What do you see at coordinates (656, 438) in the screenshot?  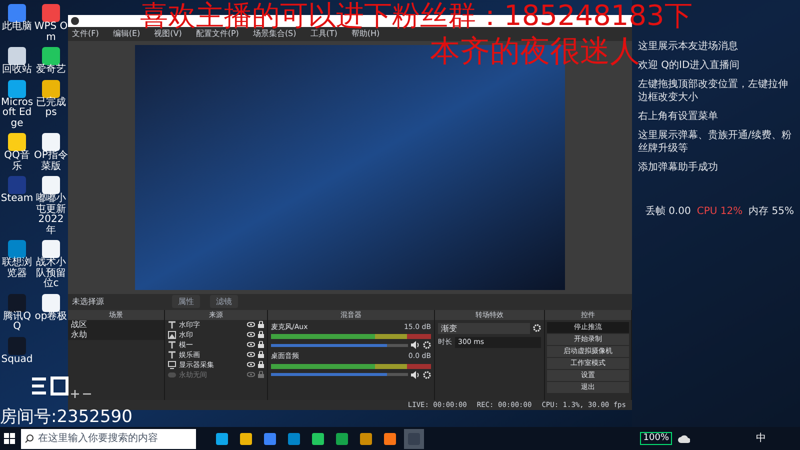 I see `battery-indicator: 100%` at bounding box center [656, 438].